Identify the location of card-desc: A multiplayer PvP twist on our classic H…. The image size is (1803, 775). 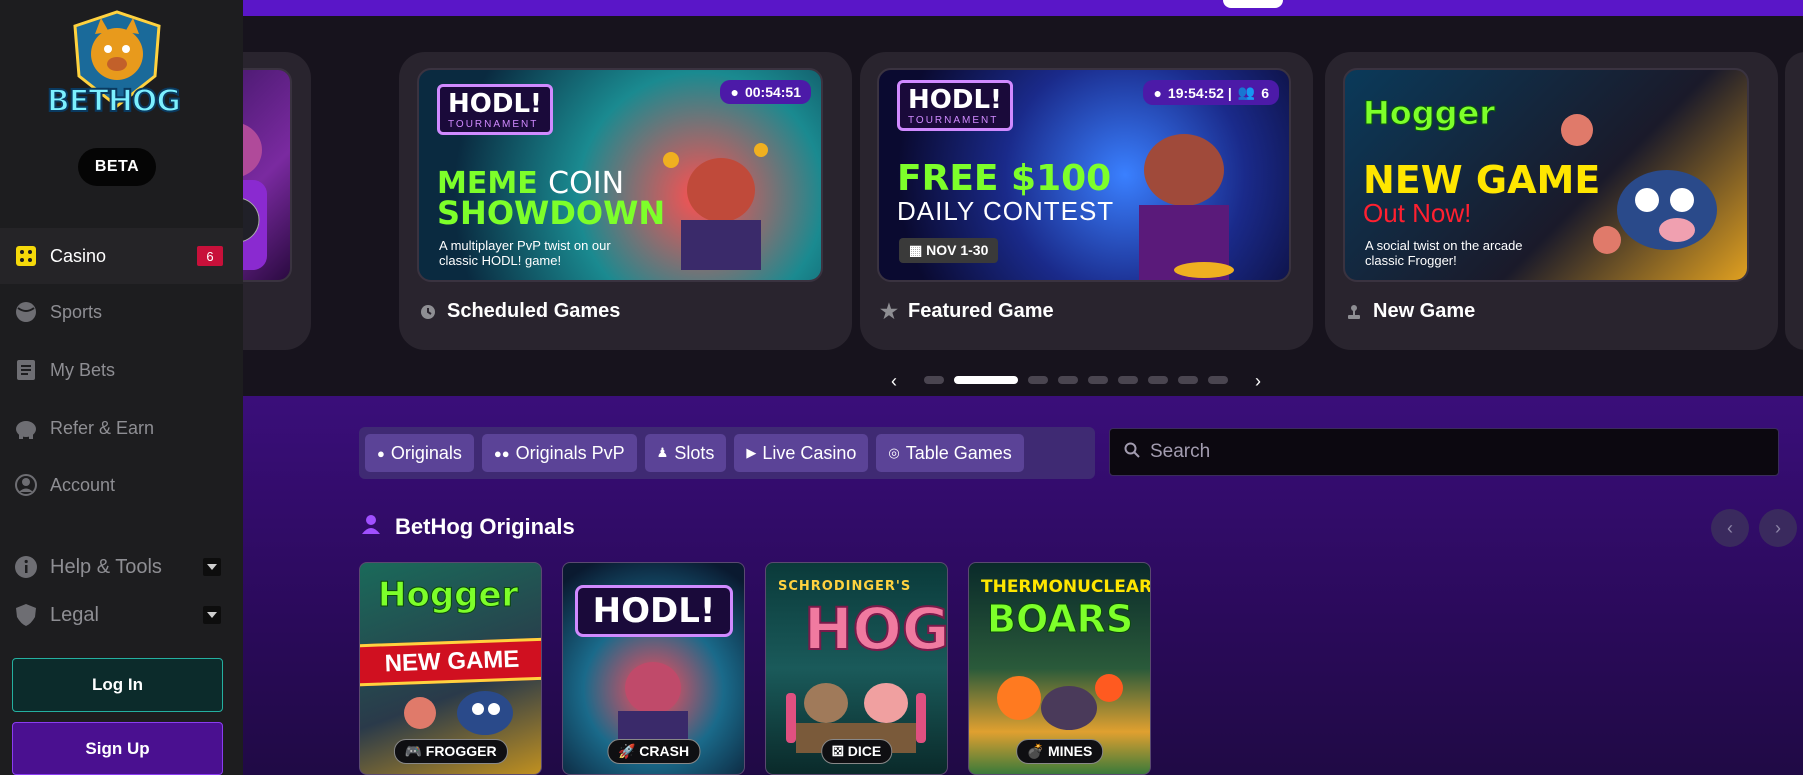
(525, 253).